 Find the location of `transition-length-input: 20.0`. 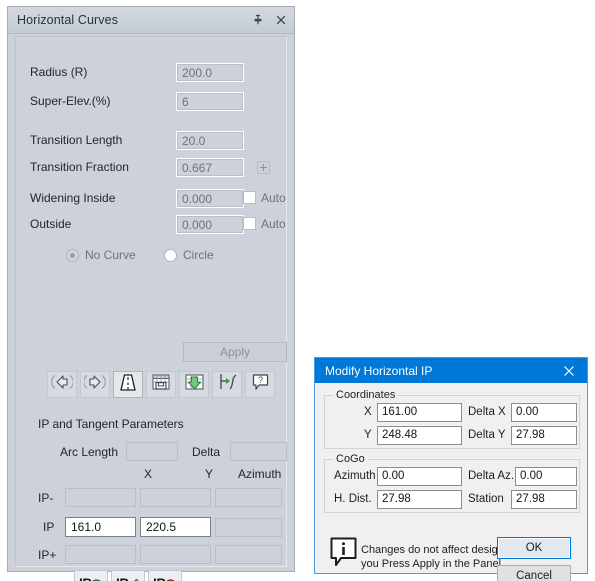

transition-length-input: 20.0 is located at coordinates (210, 140).